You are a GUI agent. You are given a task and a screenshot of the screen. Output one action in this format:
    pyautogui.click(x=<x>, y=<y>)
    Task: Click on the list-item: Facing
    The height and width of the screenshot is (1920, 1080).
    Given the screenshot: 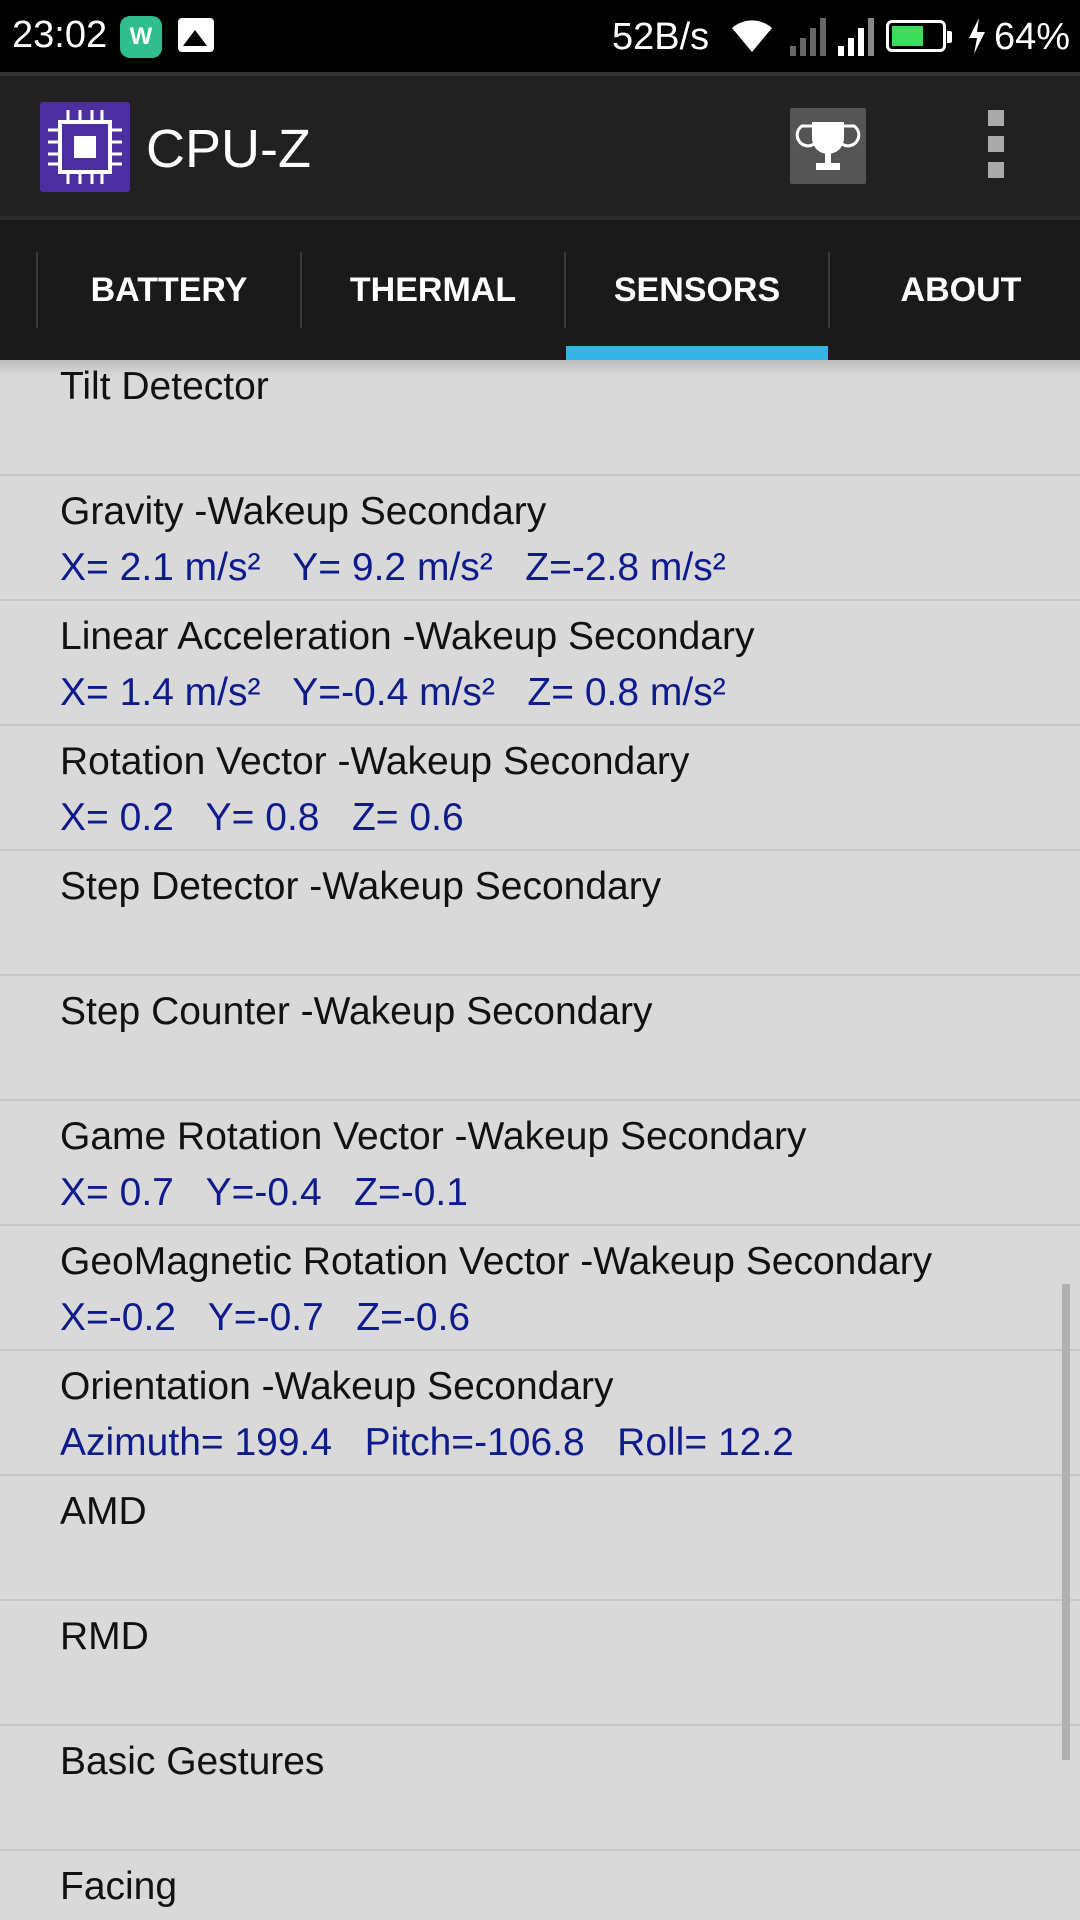 What is the action you would take?
    pyautogui.click(x=540, y=1885)
    